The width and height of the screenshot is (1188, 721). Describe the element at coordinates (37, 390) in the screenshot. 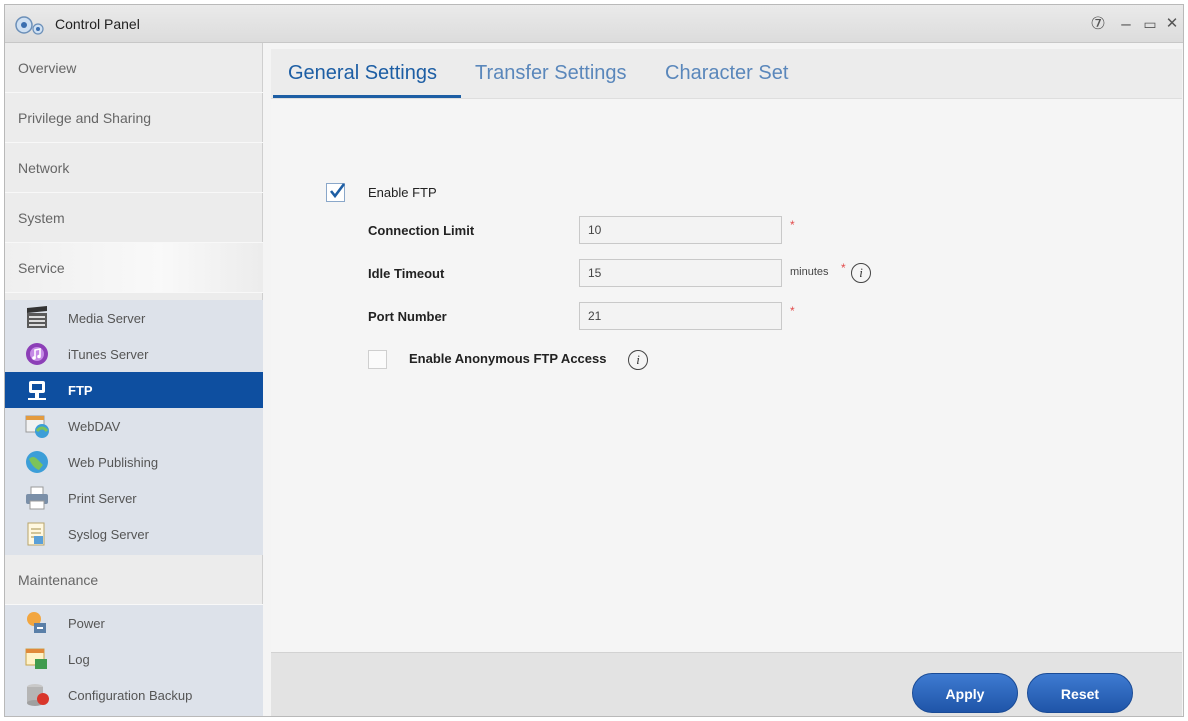

I see `ftp-icon` at that location.